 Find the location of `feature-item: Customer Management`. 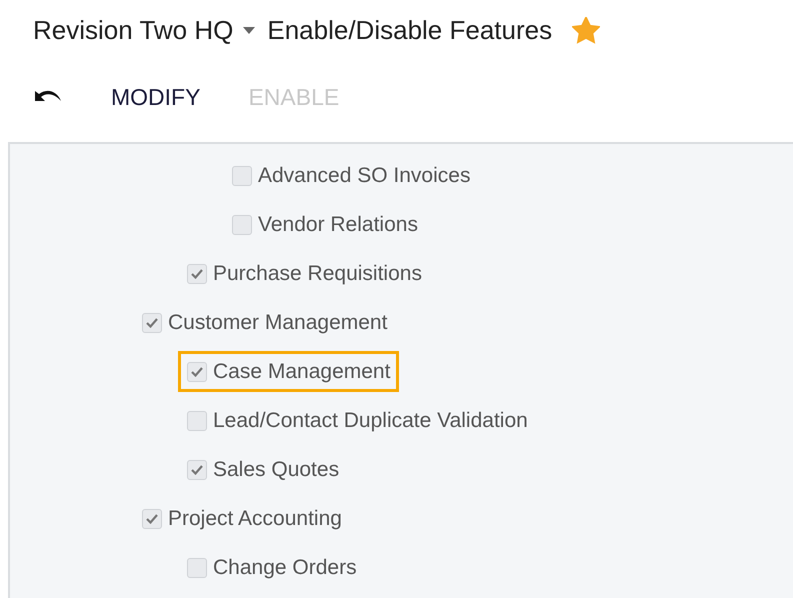

feature-item: Customer Management is located at coordinates (264, 323).